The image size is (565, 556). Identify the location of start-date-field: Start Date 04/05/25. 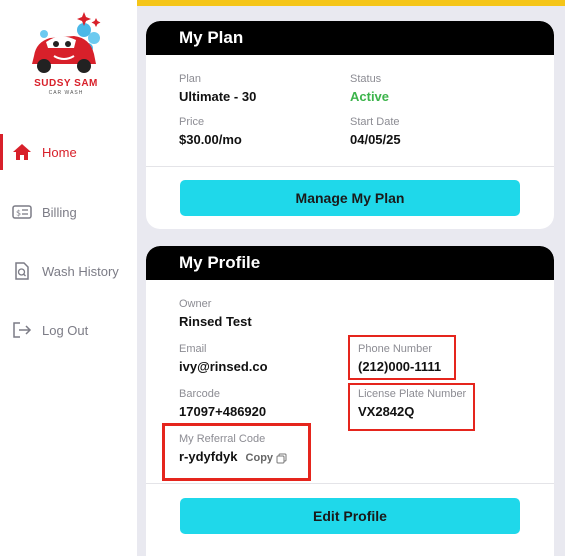
(375, 131).